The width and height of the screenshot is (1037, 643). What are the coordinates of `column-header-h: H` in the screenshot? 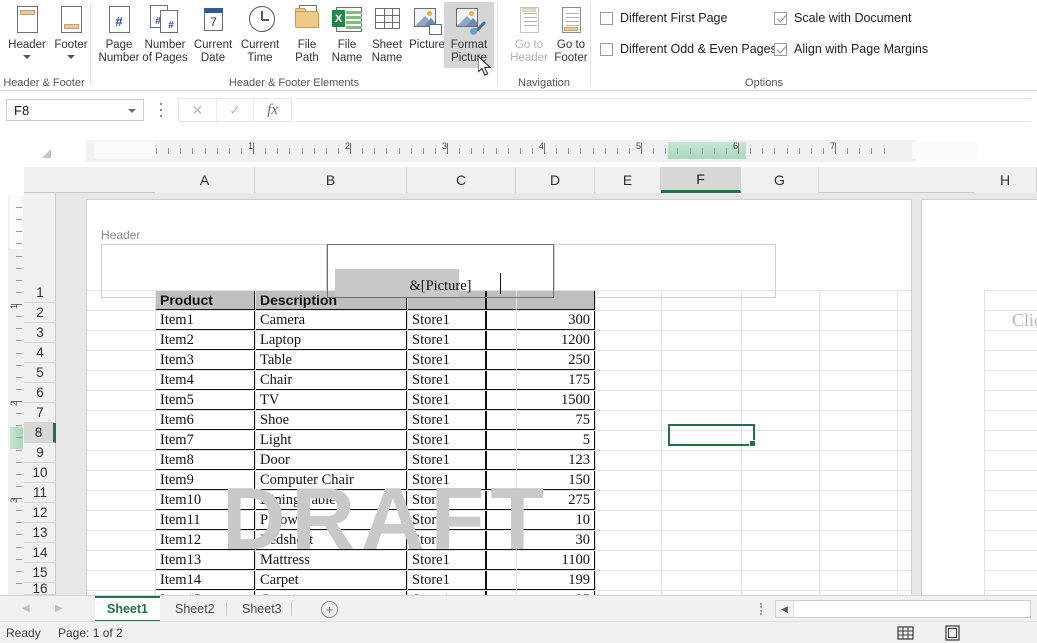 It's located at (1005, 180).